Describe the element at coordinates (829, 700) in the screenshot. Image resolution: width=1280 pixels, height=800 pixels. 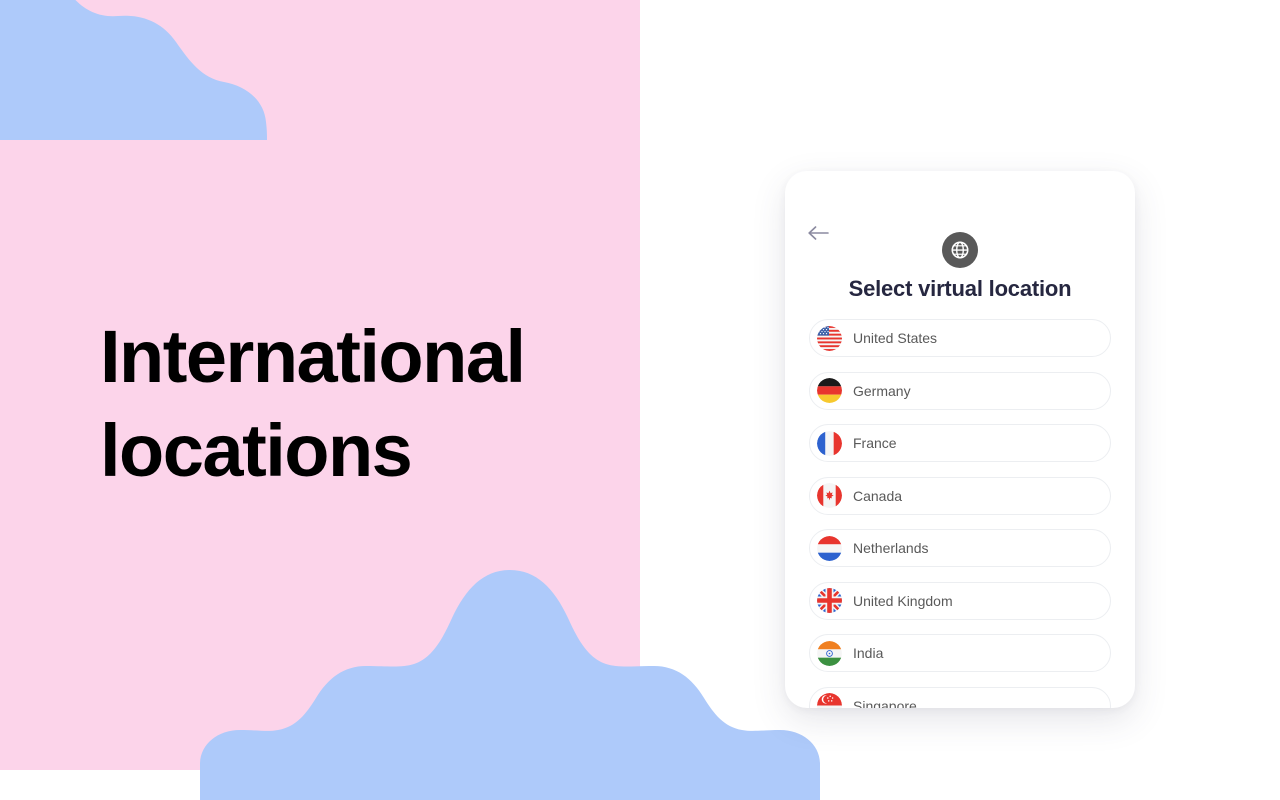
I see `flag-sg-icon` at that location.